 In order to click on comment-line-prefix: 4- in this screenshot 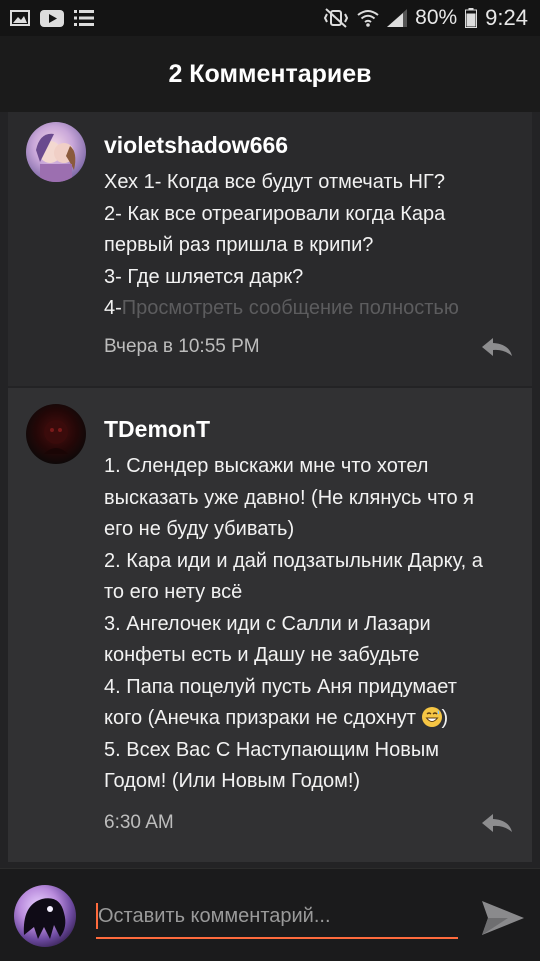, I will do `click(113, 308)`.